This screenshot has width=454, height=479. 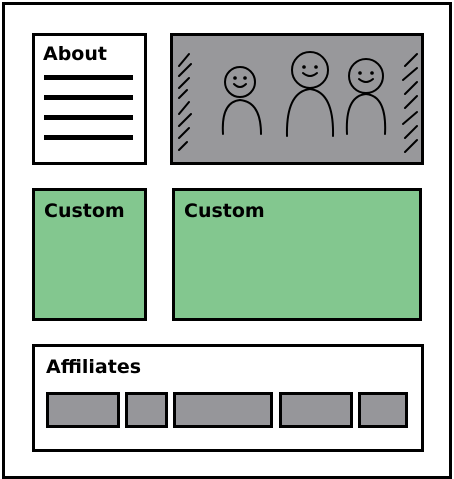 What do you see at coordinates (224, 211) in the screenshot?
I see `custom-right-title: Custom` at bounding box center [224, 211].